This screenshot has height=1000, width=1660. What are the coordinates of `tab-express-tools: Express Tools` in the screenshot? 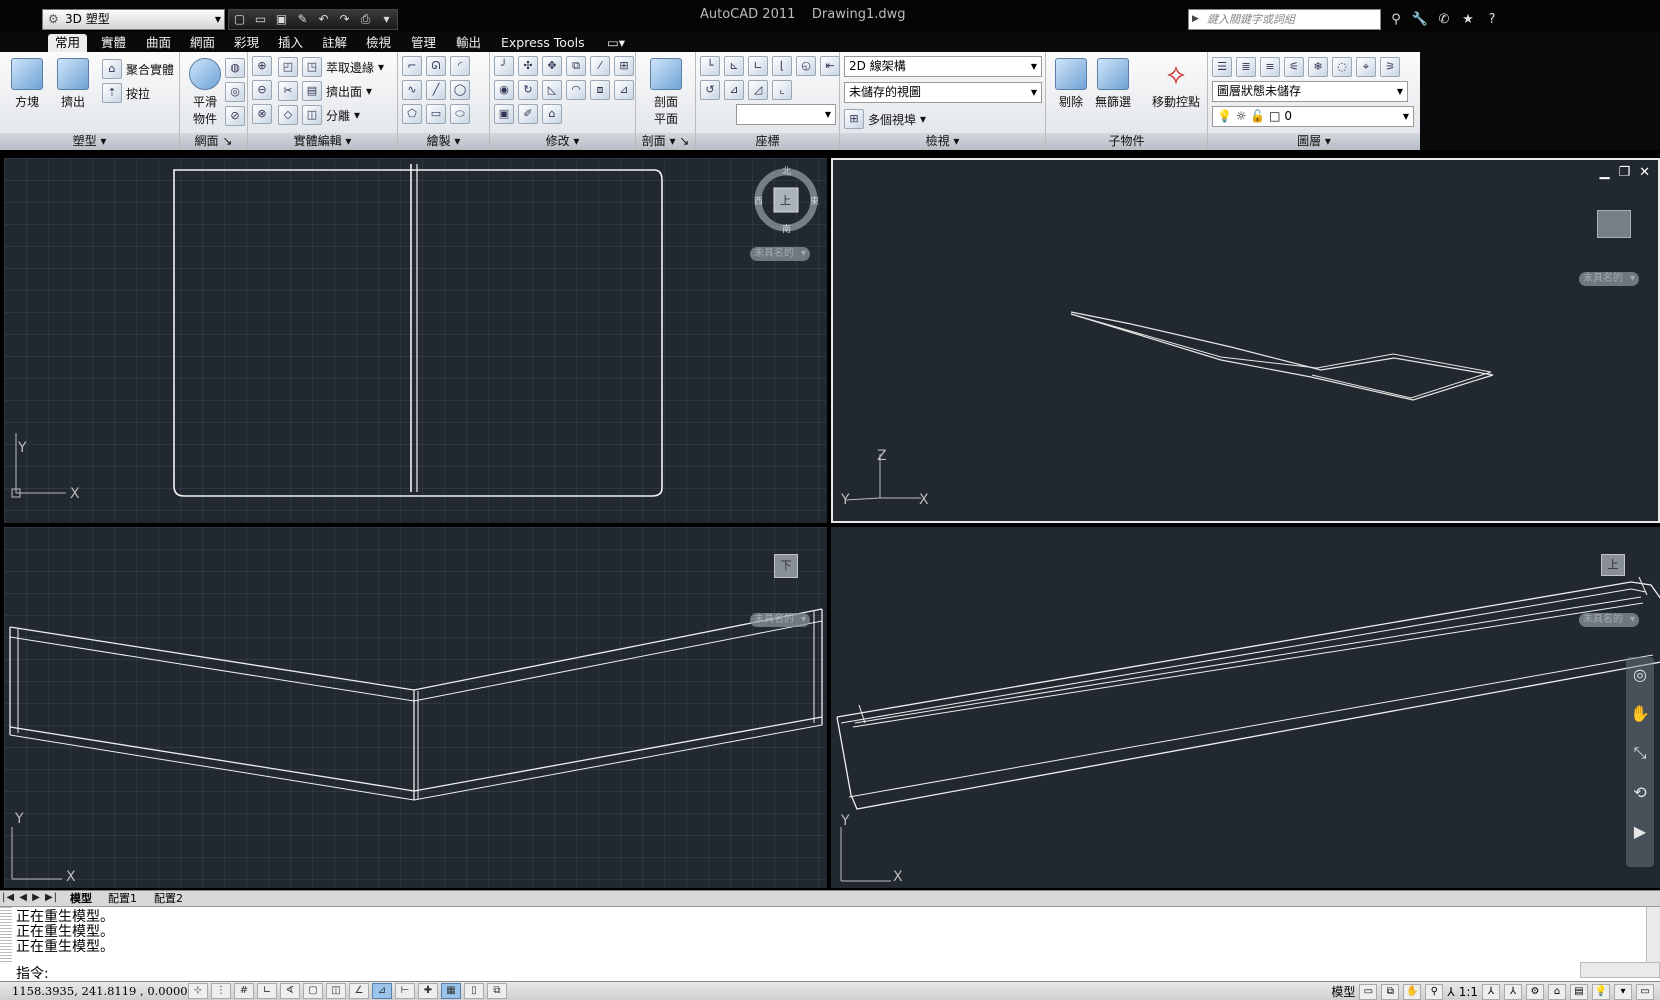 It's located at (543, 43).